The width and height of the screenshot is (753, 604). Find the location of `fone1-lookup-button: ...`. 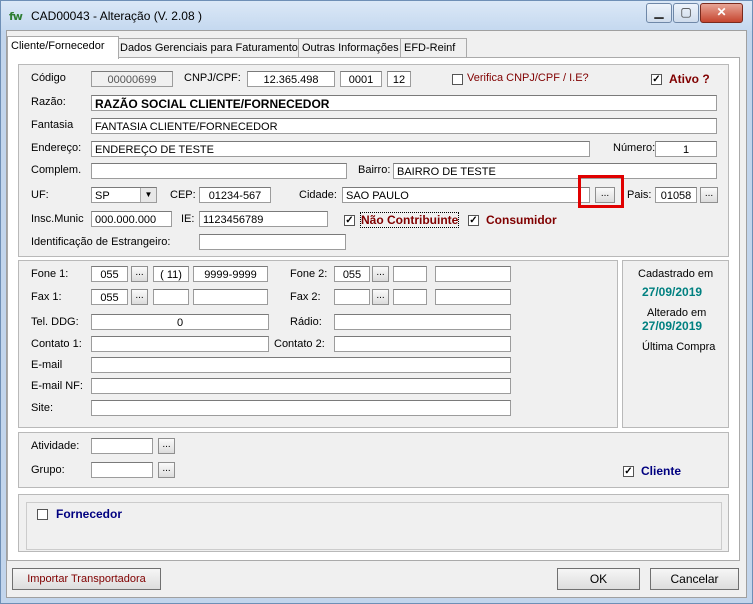

fone1-lookup-button: ... is located at coordinates (139, 274).